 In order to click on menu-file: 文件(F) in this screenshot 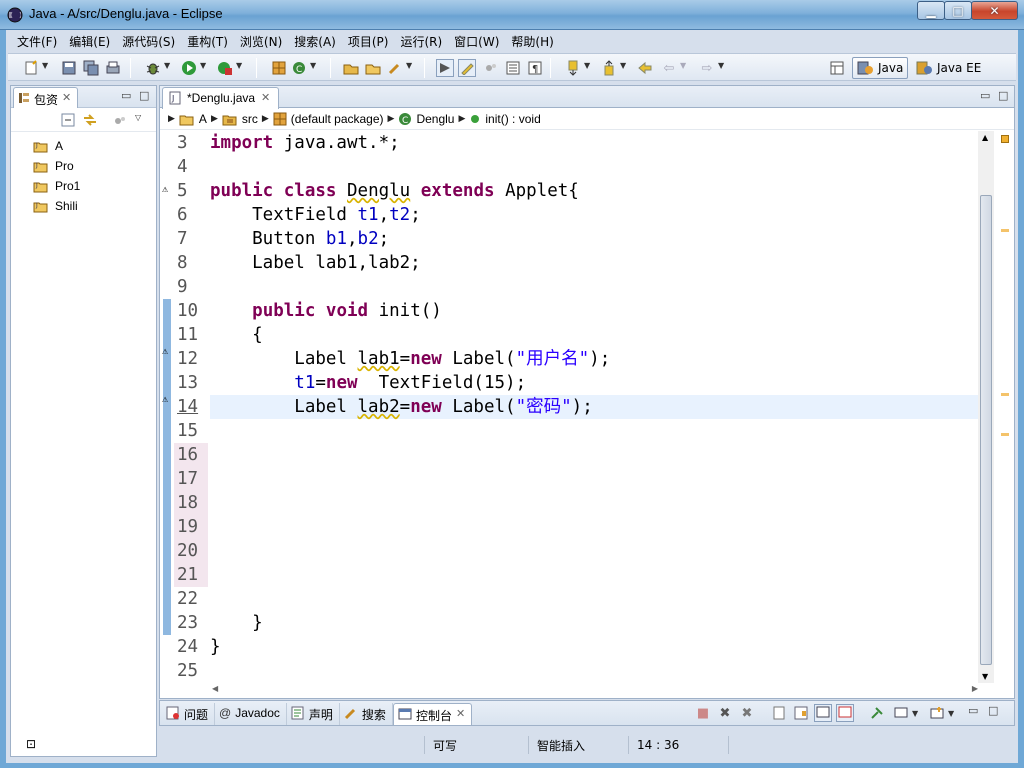, I will do `click(37, 40)`.